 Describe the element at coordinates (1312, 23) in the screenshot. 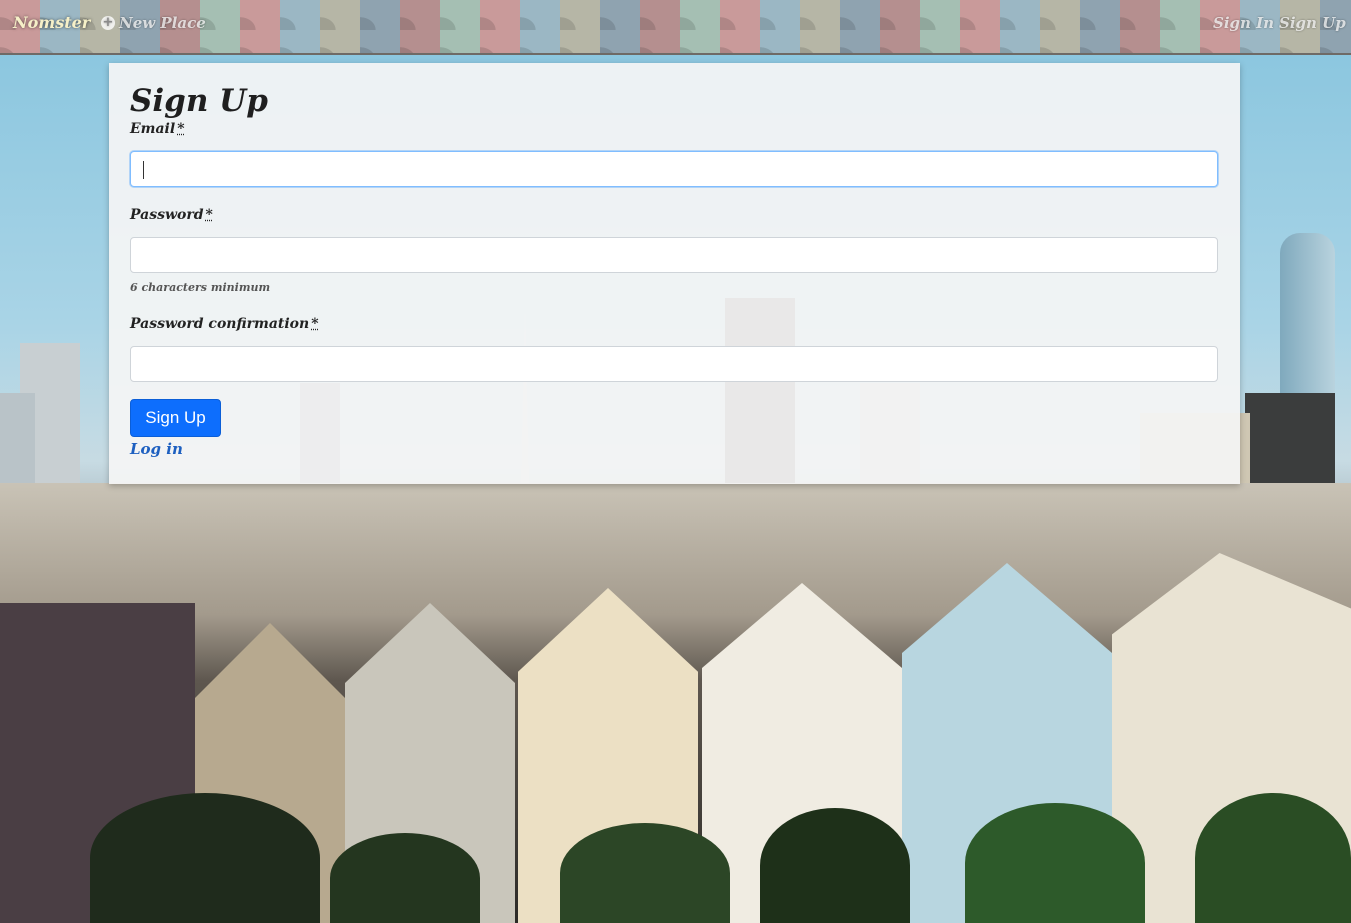

I see `sign-up-link: Sign Up` at that location.